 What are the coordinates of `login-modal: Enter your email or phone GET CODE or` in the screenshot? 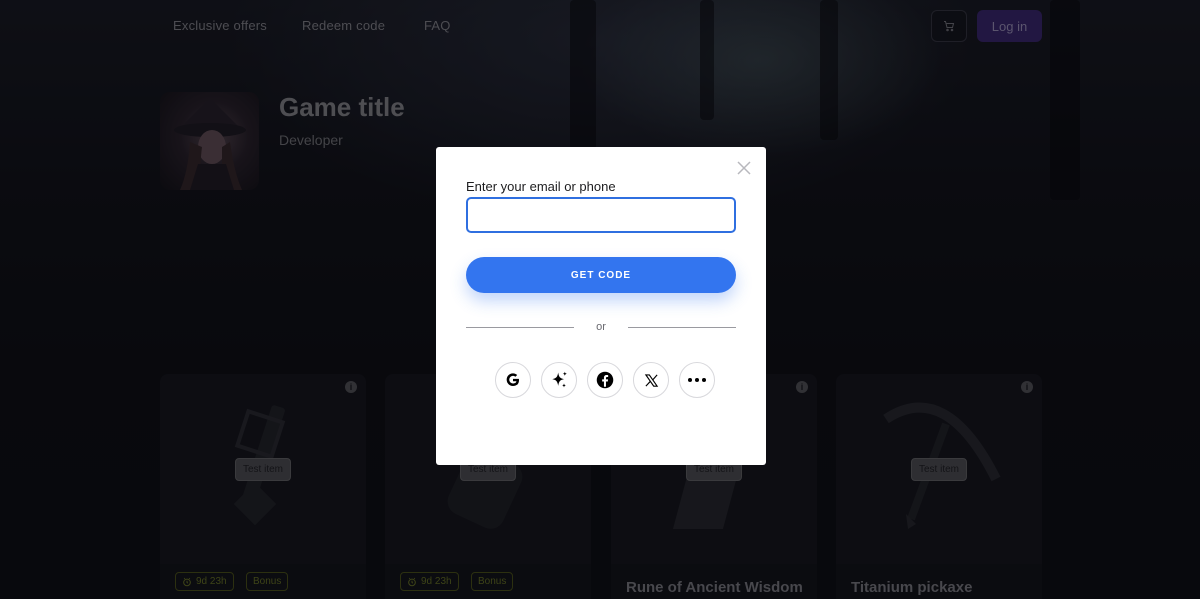 It's located at (601, 306).